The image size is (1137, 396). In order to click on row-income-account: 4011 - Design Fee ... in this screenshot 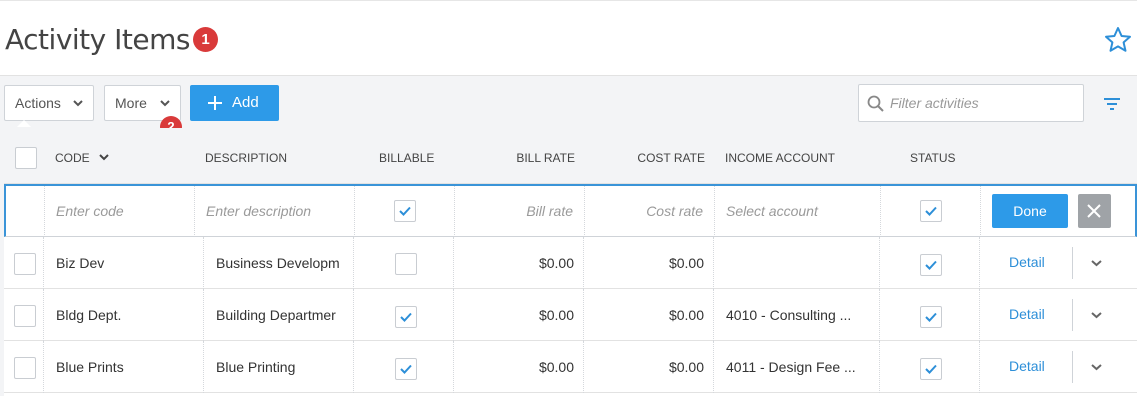, I will do `click(791, 367)`.